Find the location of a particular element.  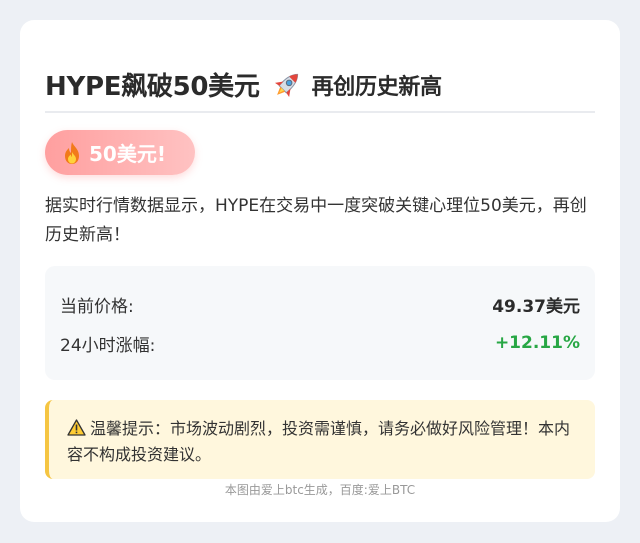

warning-box: 温馨提示：市场波动剧烈，投资需谨慎，请务必做好风险管理！本内容不构成投资建议。 is located at coordinates (320, 439).